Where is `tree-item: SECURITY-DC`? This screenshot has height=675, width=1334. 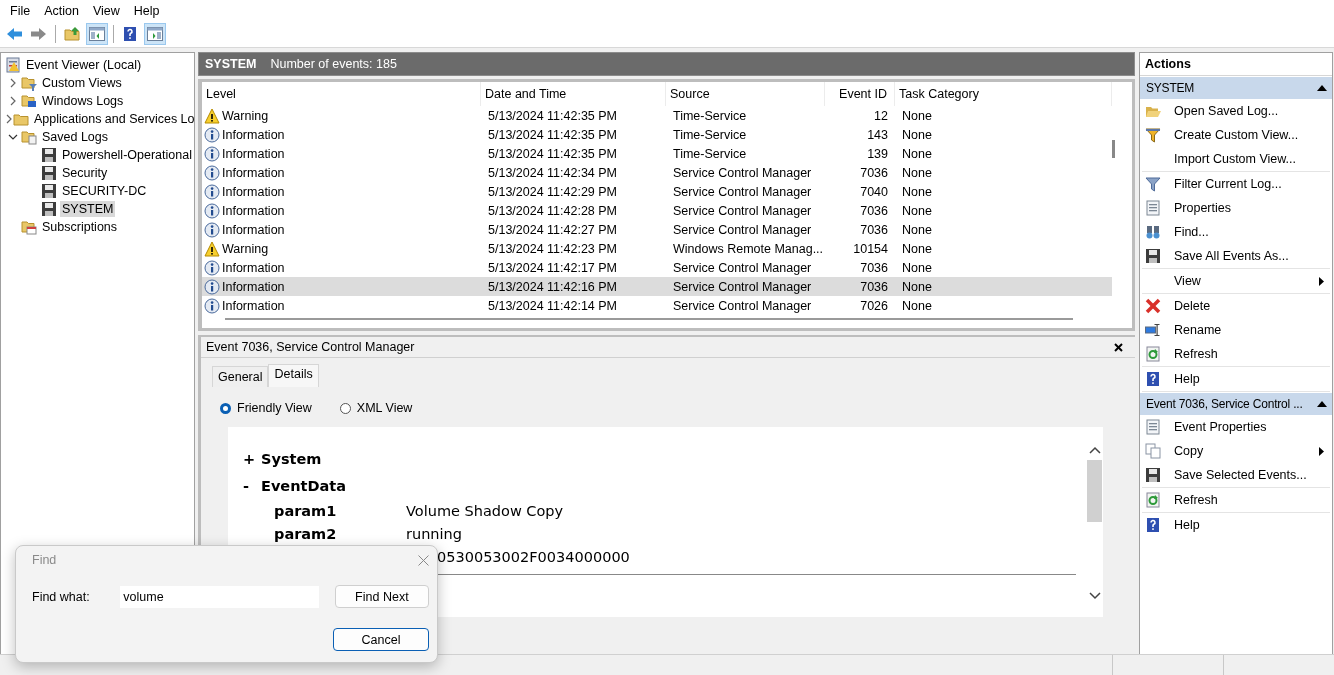 tree-item: SECURITY-DC is located at coordinates (104, 191).